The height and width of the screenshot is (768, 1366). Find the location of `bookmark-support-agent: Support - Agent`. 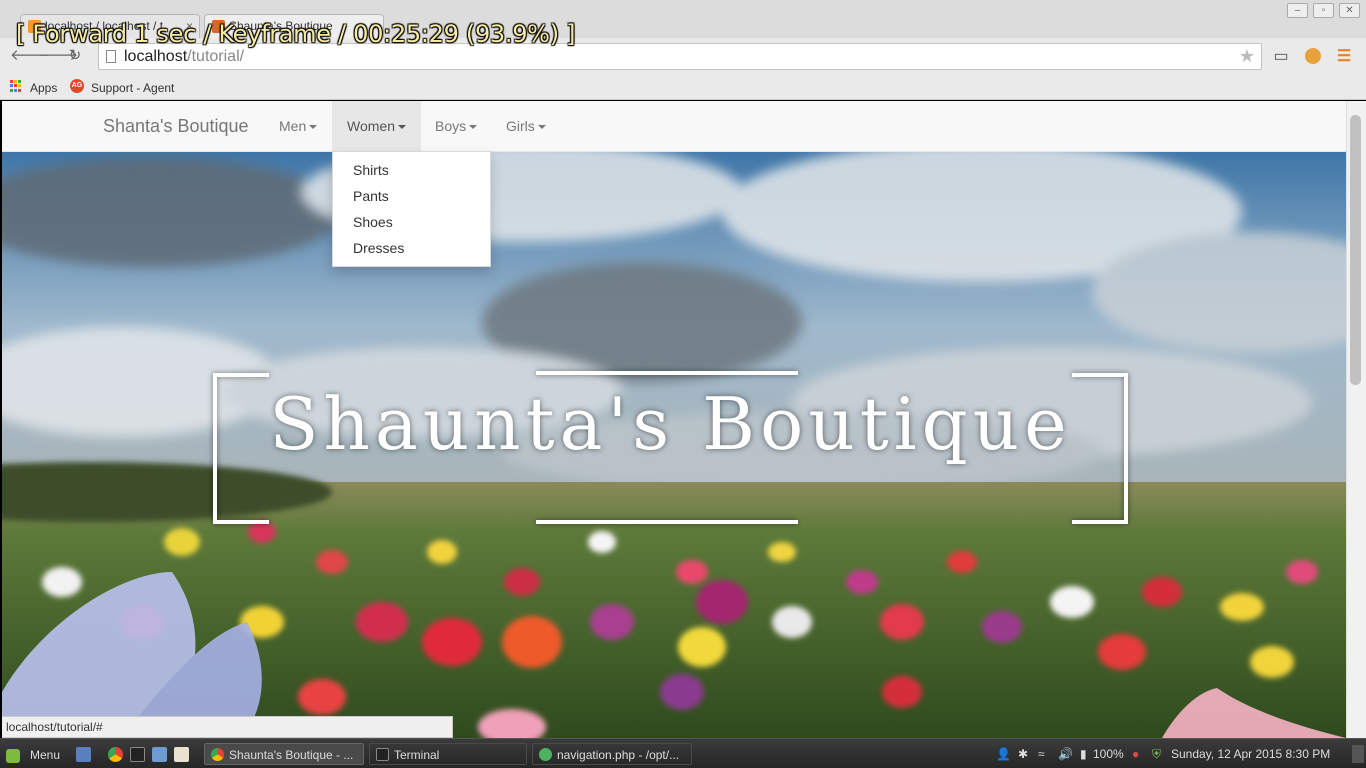

bookmark-support-agent: Support - Agent is located at coordinates (132, 88).